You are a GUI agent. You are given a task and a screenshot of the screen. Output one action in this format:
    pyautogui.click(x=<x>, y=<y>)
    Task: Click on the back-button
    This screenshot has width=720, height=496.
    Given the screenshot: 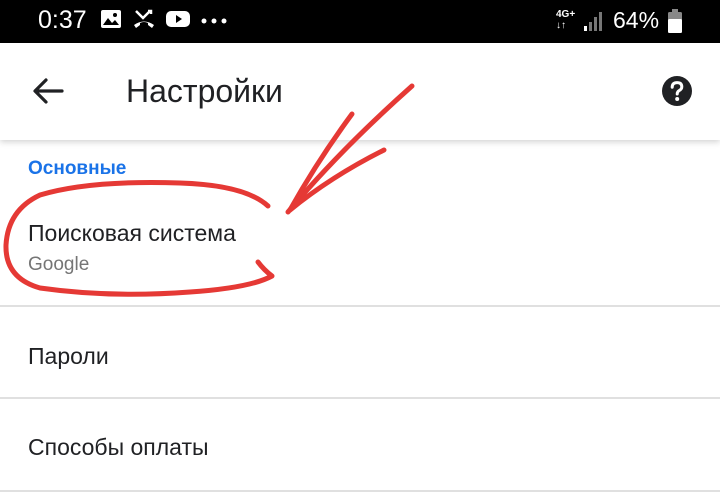 What is the action you would take?
    pyautogui.click(x=48, y=91)
    